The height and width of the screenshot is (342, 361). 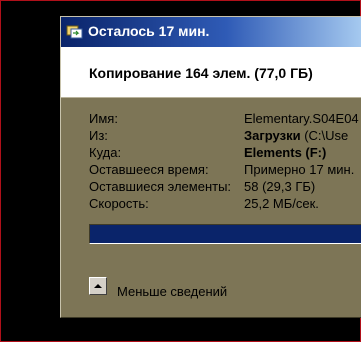 I want to click on from-row: Из: Загрузки (C:\Use, so click(x=211, y=136).